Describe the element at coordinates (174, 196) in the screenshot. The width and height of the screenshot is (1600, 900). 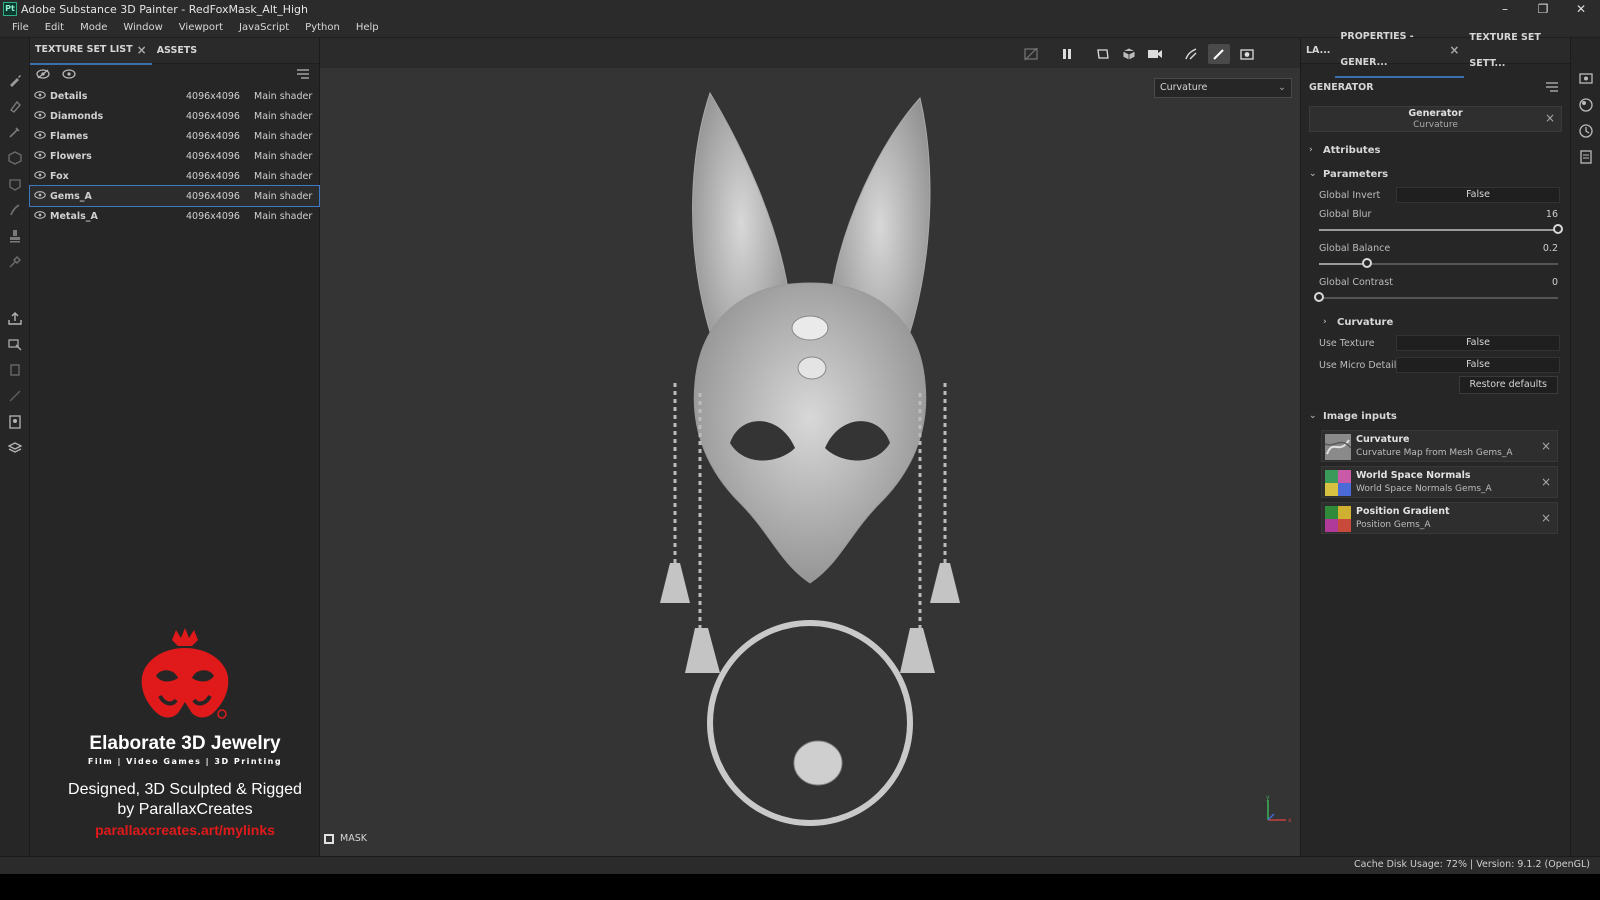
I see `texture-set-row-selected: Gems_A 4096x4096 Main shader` at that location.